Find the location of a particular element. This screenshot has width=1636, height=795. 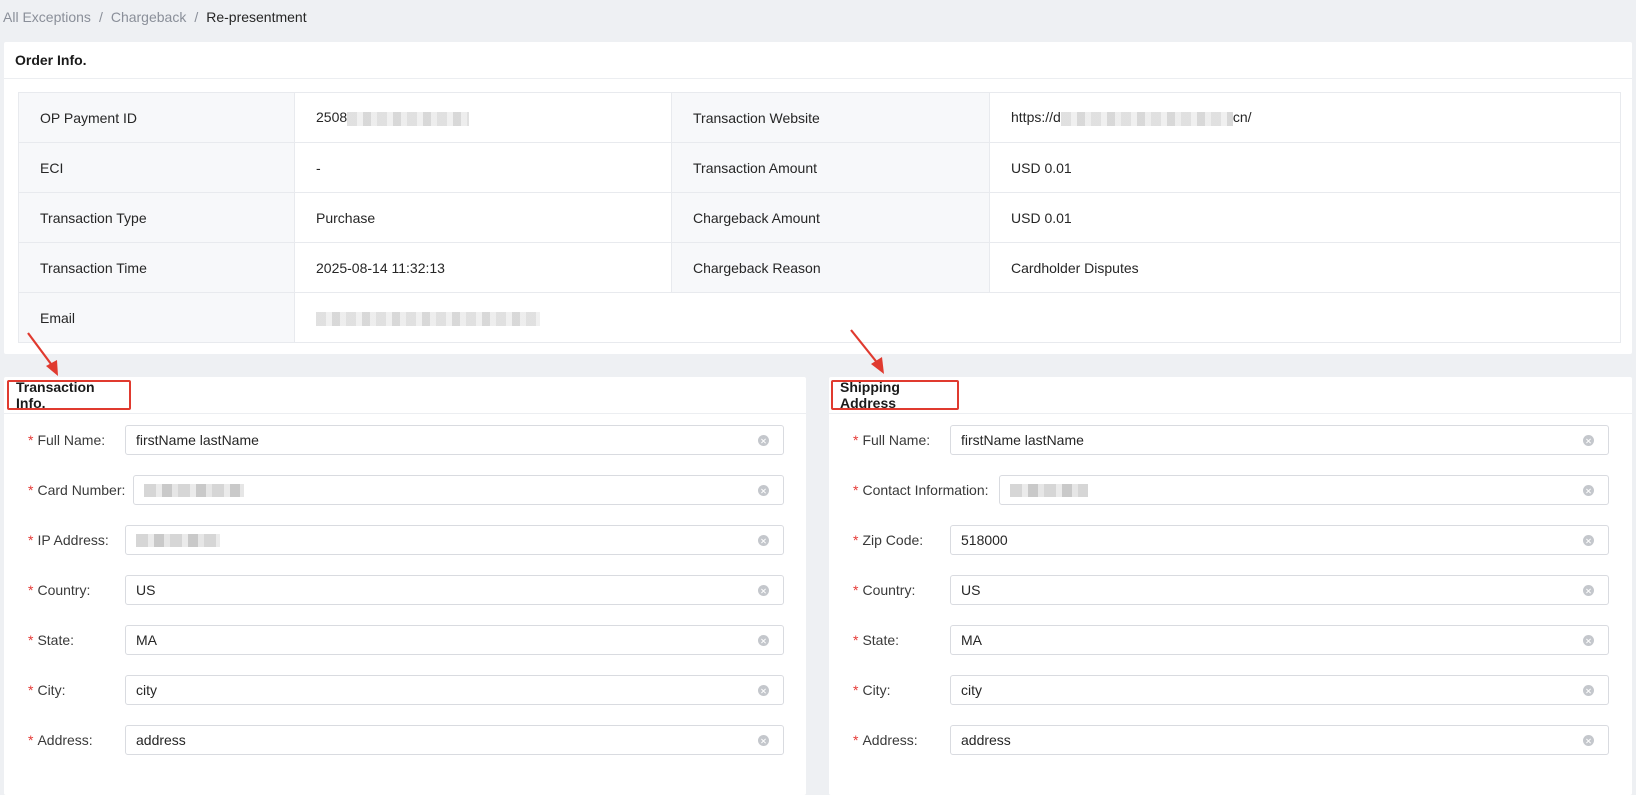

label-text: Contact Information: is located at coordinates (925, 490).